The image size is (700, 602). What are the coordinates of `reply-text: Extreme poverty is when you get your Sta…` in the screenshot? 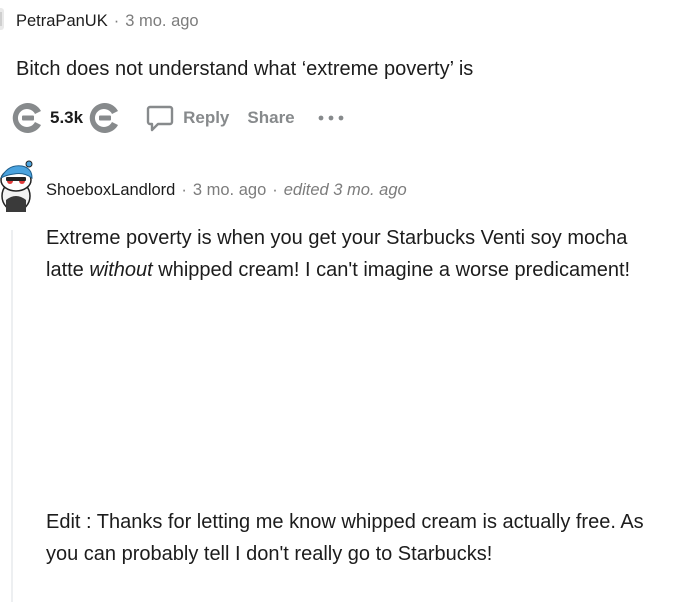 It's located at (351, 254).